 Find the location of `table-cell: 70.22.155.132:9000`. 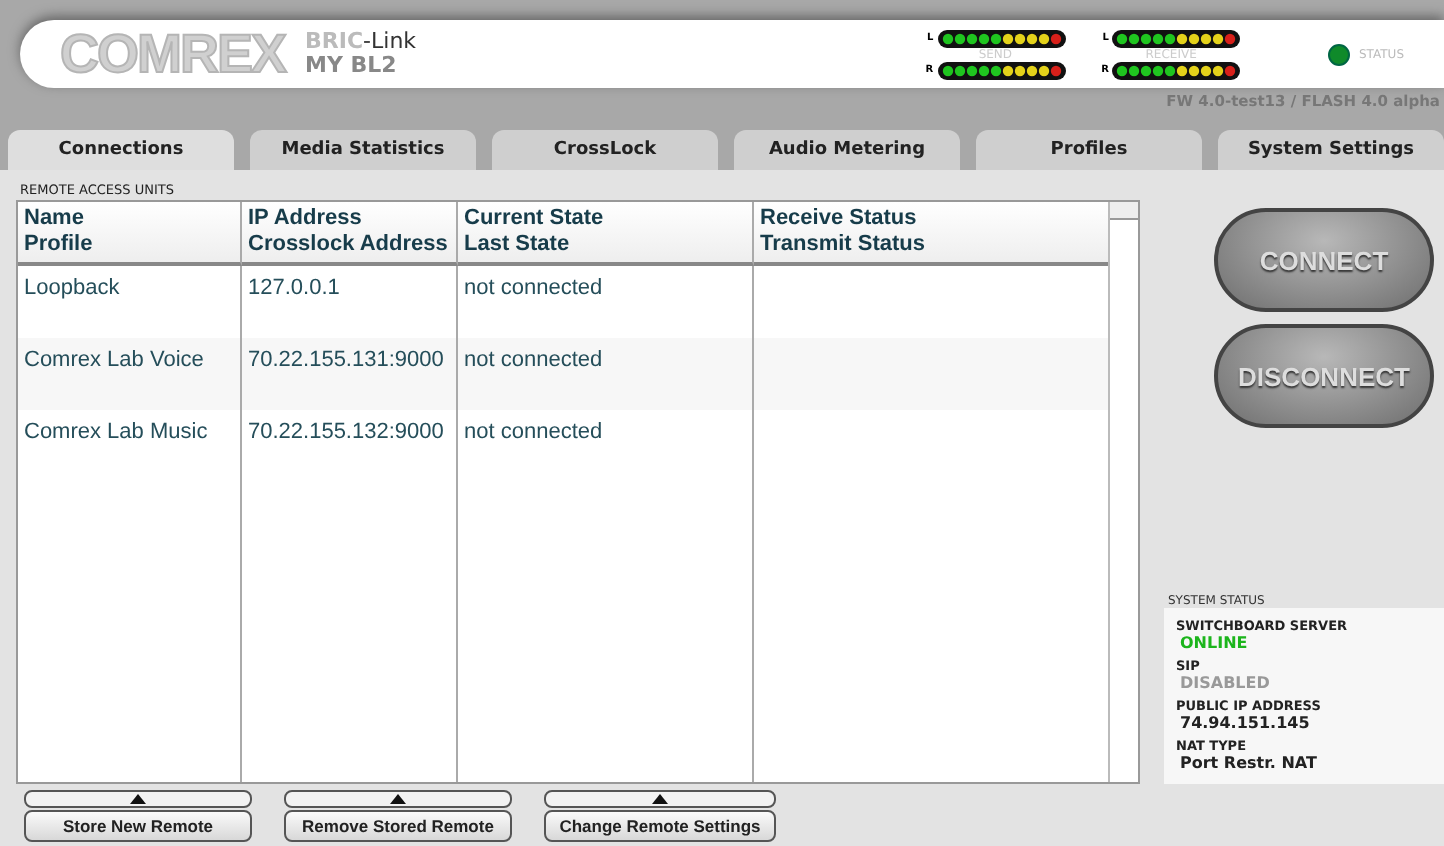

table-cell: 70.22.155.132:9000 is located at coordinates (350, 446).